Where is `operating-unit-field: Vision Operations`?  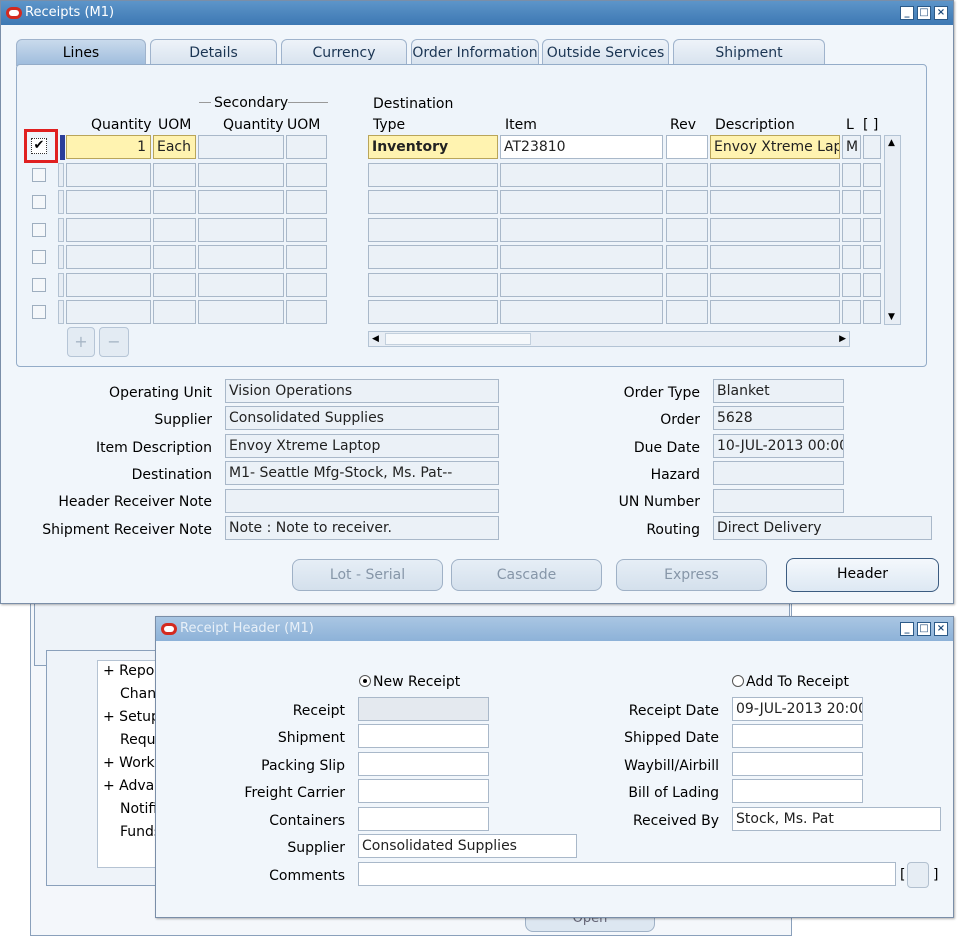 operating-unit-field: Vision Operations is located at coordinates (362, 391).